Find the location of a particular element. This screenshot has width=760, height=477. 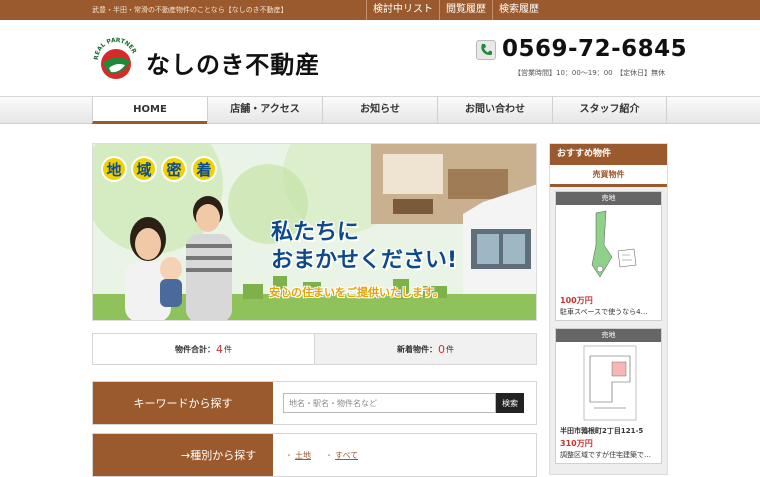

category-all-link: すべて is located at coordinates (346, 455).